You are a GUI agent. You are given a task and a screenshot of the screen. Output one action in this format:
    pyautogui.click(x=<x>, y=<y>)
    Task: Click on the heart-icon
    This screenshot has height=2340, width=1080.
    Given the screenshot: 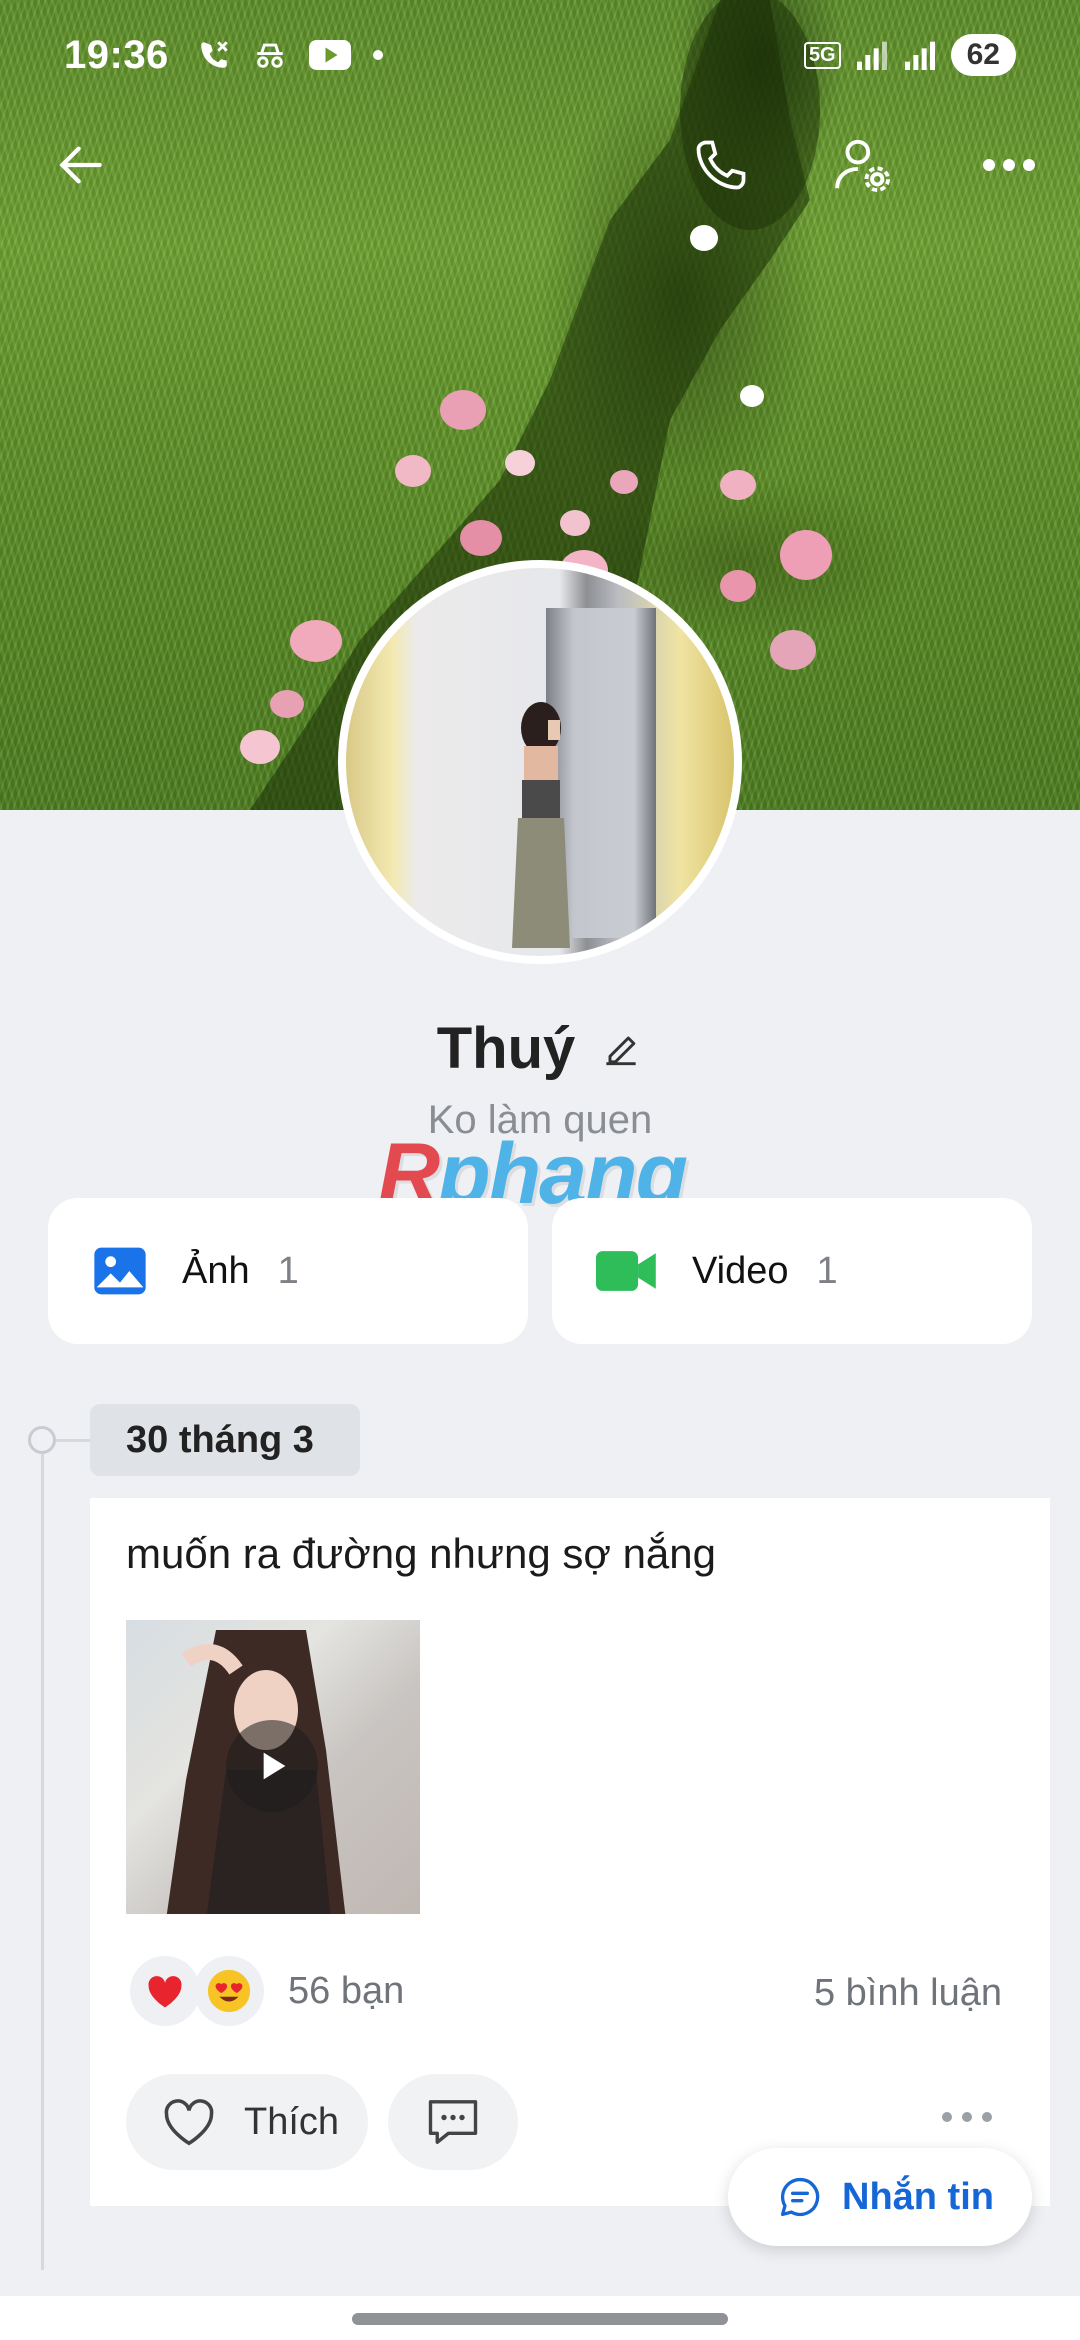 What is the action you would take?
    pyautogui.click(x=165, y=1992)
    